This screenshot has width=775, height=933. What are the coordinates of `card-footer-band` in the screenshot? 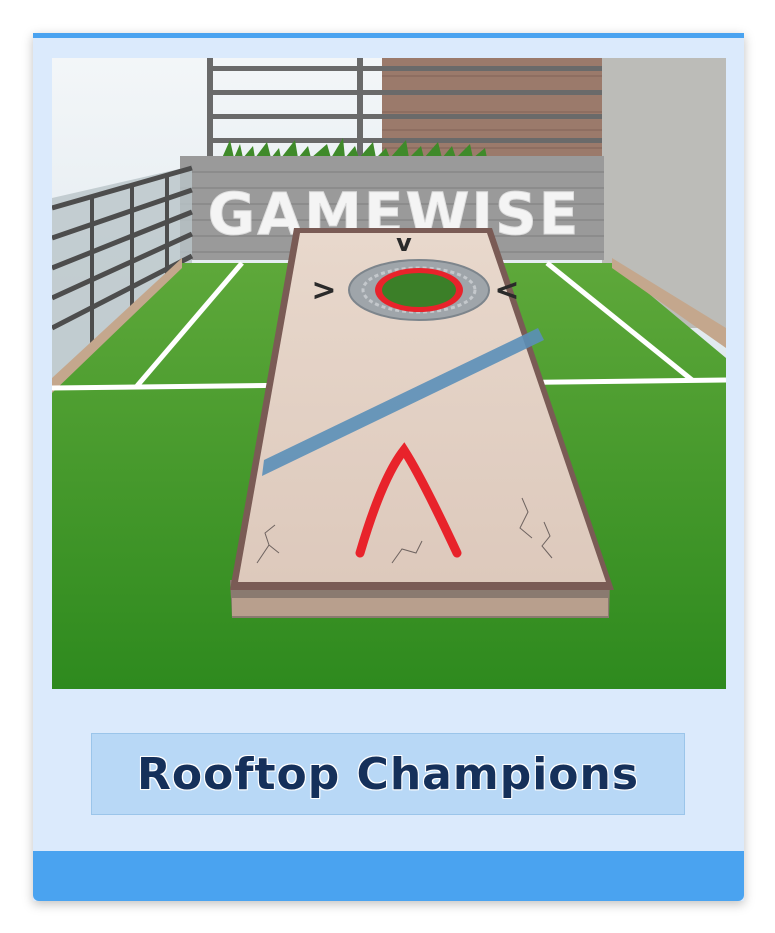 It's located at (388, 876).